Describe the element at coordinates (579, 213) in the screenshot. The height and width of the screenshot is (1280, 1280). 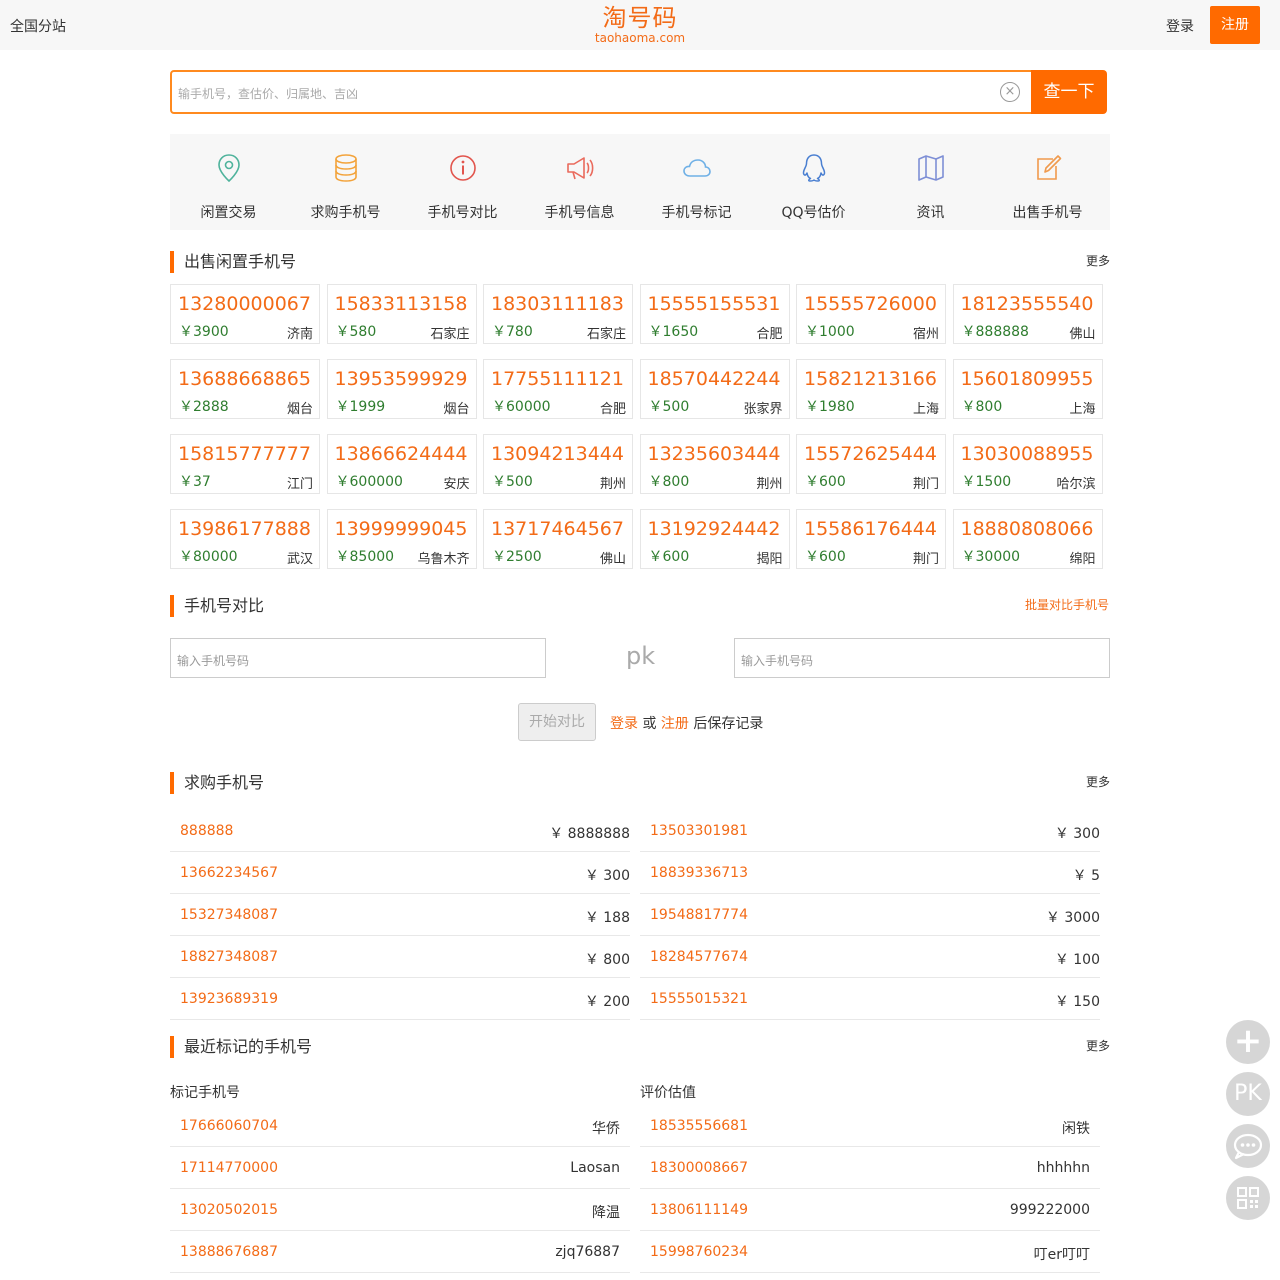
I see `nav-label: 手机号信息` at that location.